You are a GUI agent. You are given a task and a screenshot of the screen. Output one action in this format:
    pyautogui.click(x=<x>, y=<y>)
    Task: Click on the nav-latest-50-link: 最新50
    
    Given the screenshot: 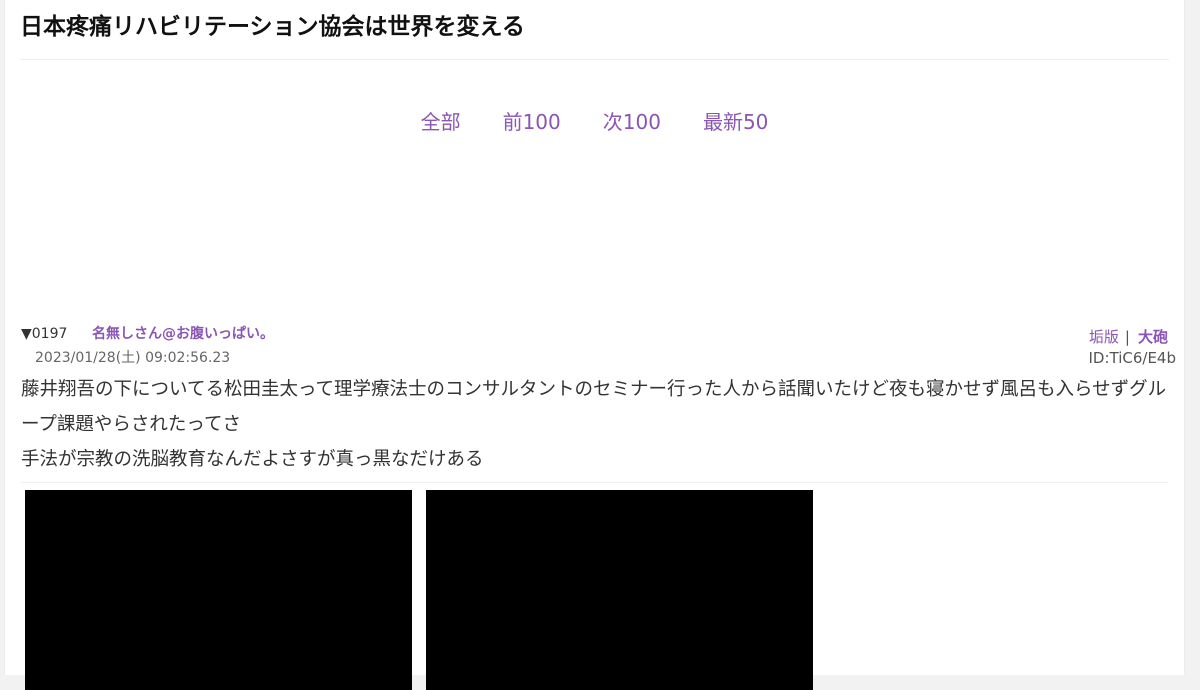 What is the action you would take?
    pyautogui.click(x=735, y=122)
    